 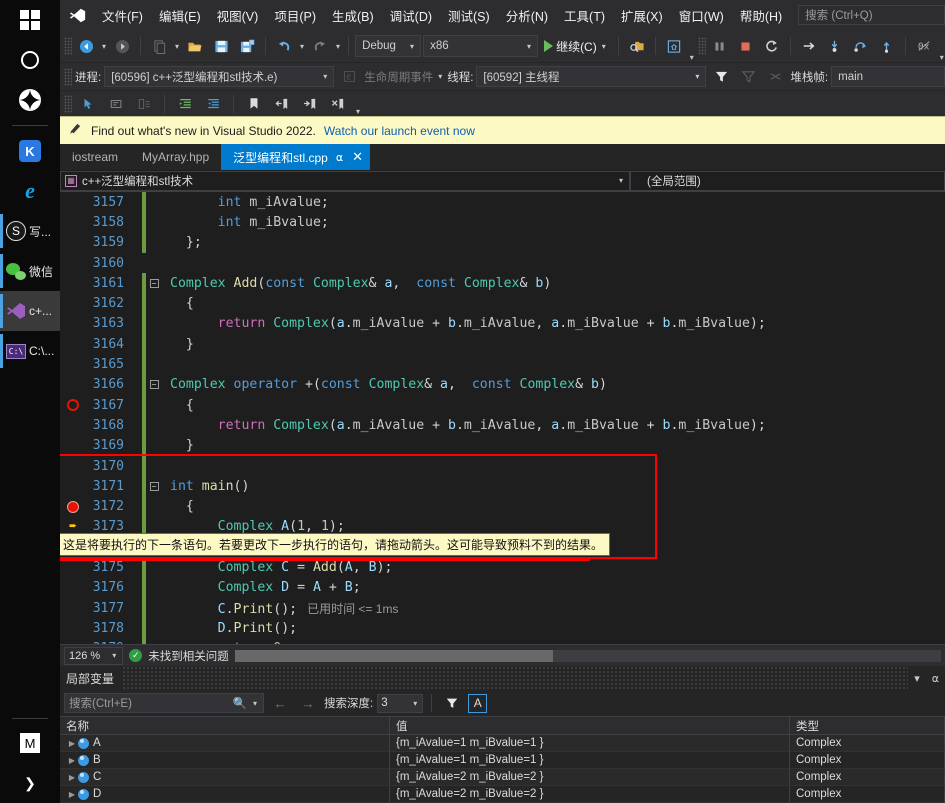 What do you see at coordinates (338, 104) in the screenshot?
I see `clear-bookmarks-icon` at bounding box center [338, 104].